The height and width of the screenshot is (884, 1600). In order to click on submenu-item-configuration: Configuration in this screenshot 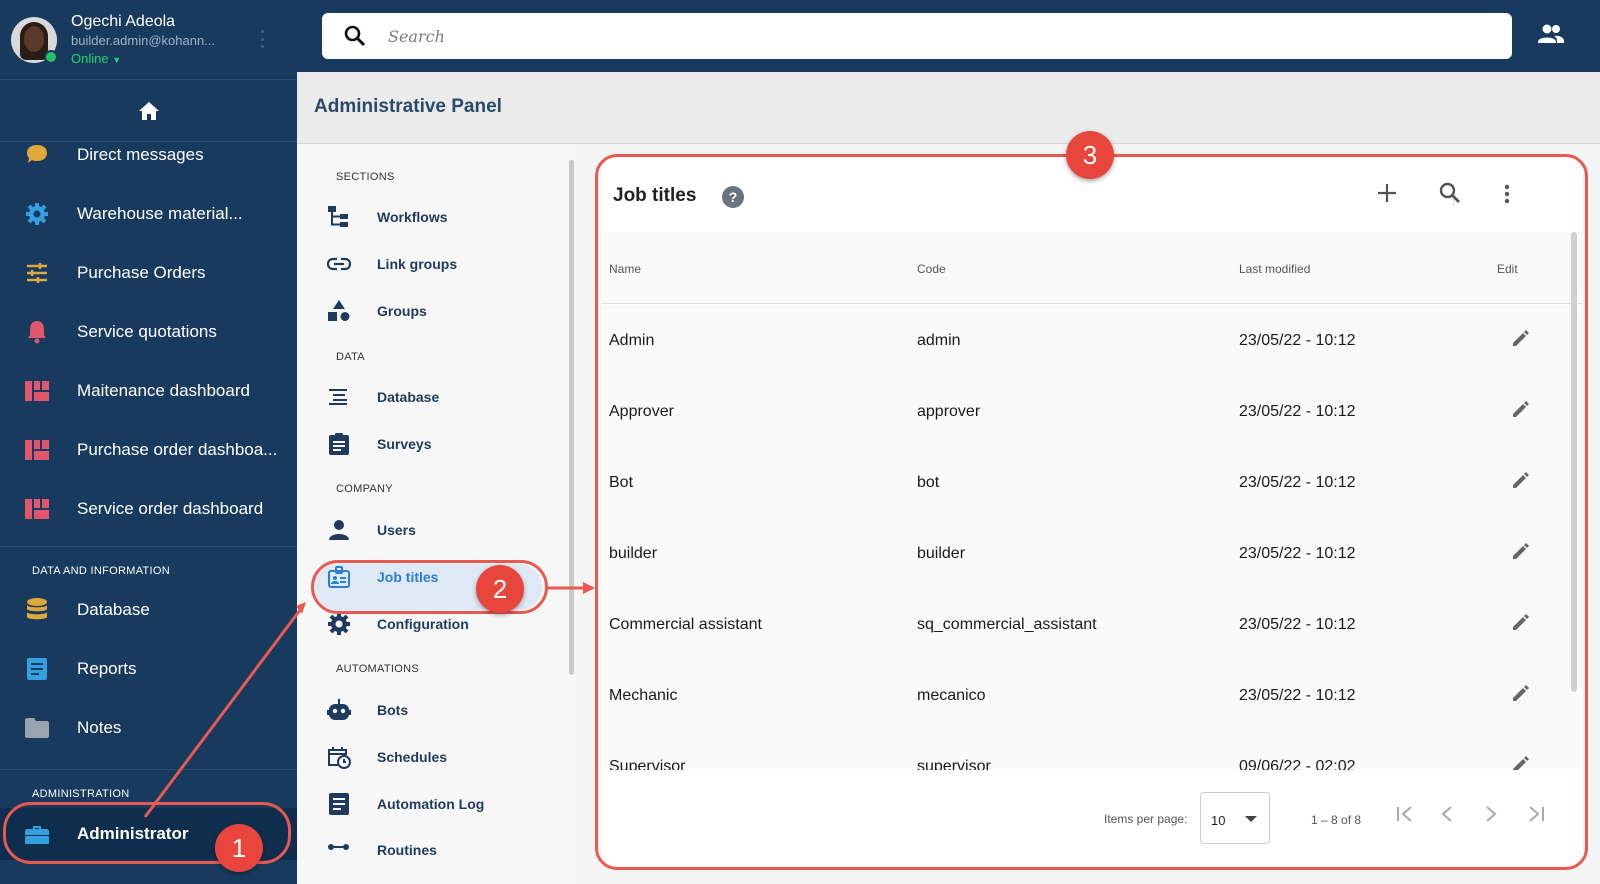, I will do `click(398, 624)`.